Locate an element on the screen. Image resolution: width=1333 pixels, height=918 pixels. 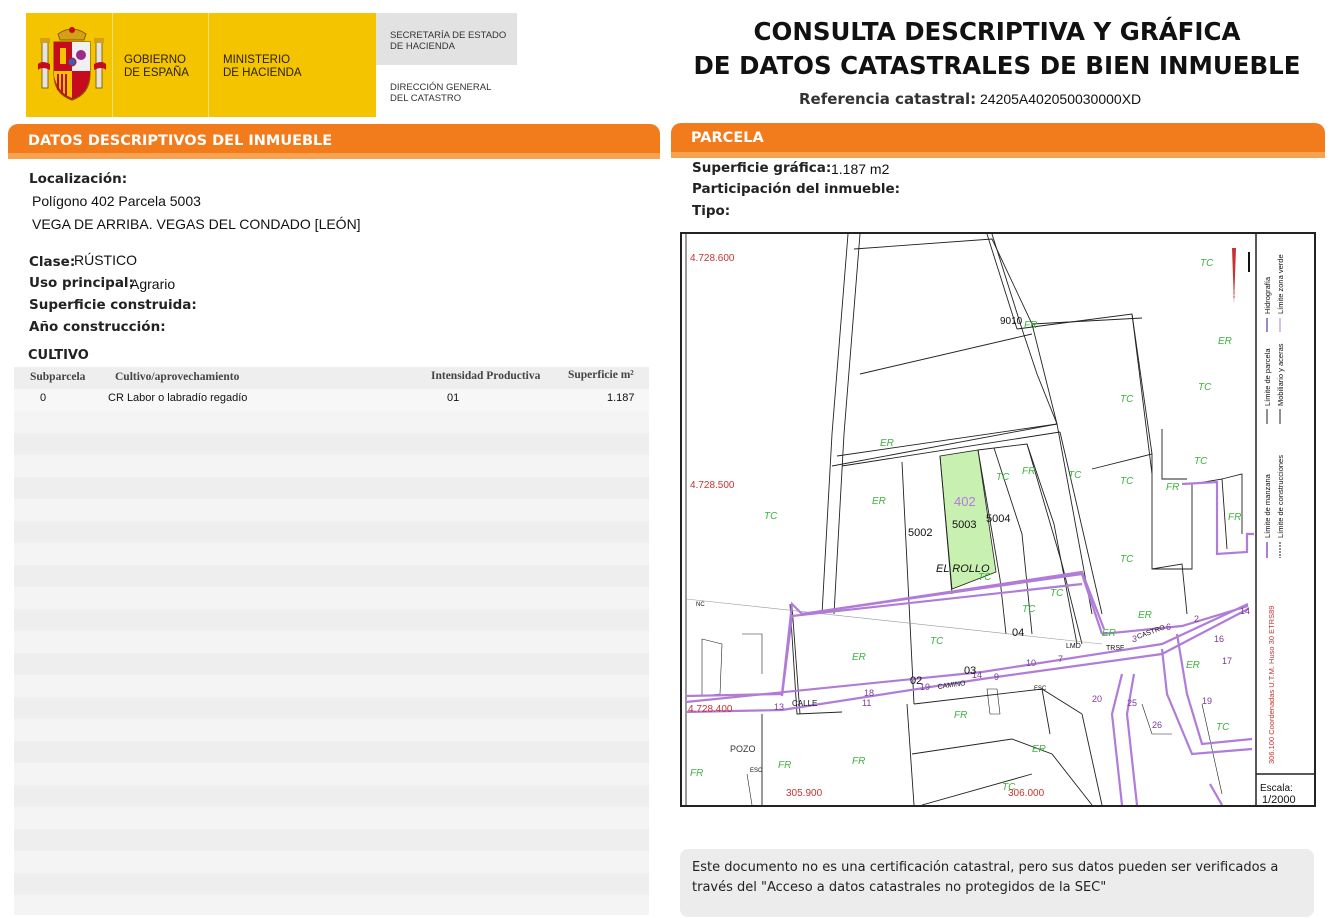
coord-e1: 305.900 is located at coordinates (804, 793).